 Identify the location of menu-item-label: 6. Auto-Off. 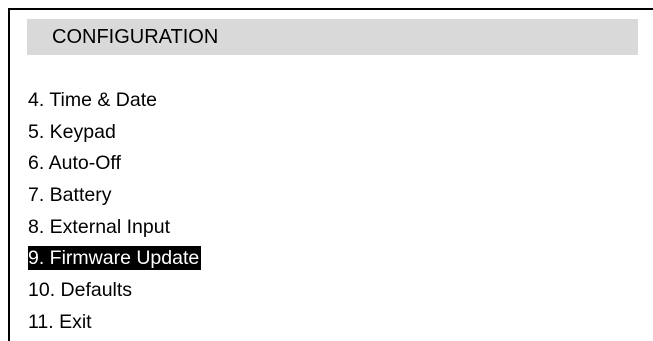
(74, 163).